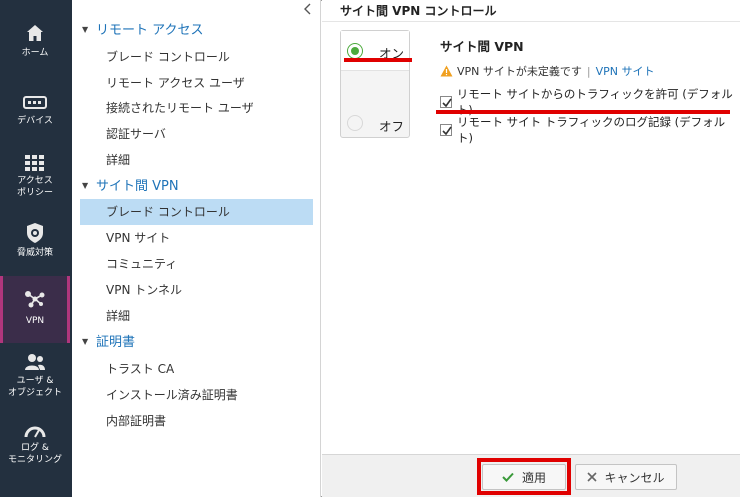 The height and width of the screenshot is (497, 740). What do you see at coordinates (196, 212) in the screenshot?
I see `tree-item-s2s-blade-control: ブレード コントロール` at bounding box center [196, 212].